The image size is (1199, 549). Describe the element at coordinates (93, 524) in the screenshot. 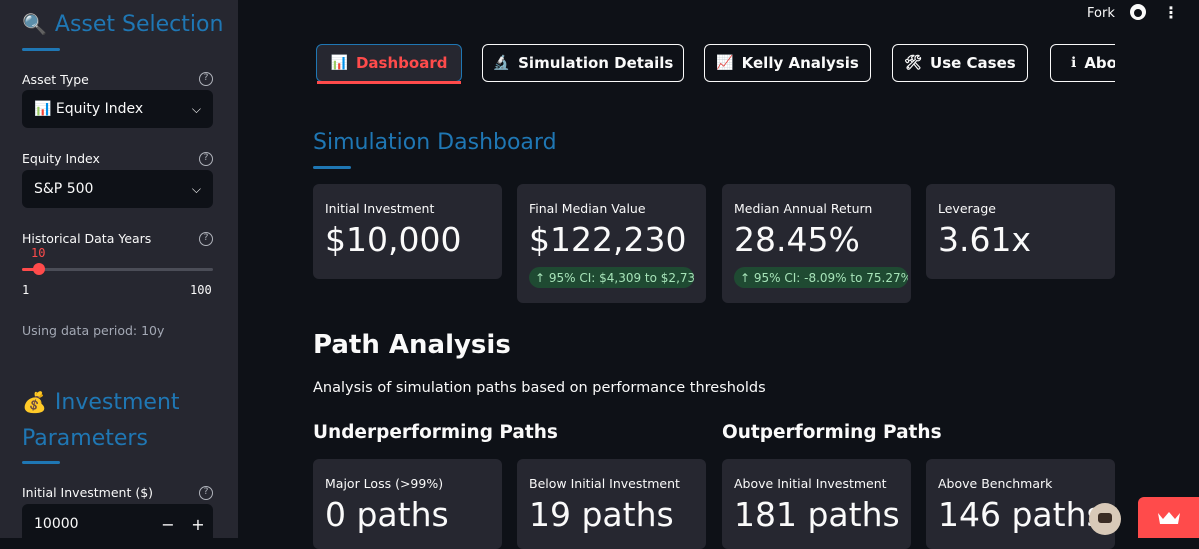

I see `initial-investment-value: 10000` at that location.